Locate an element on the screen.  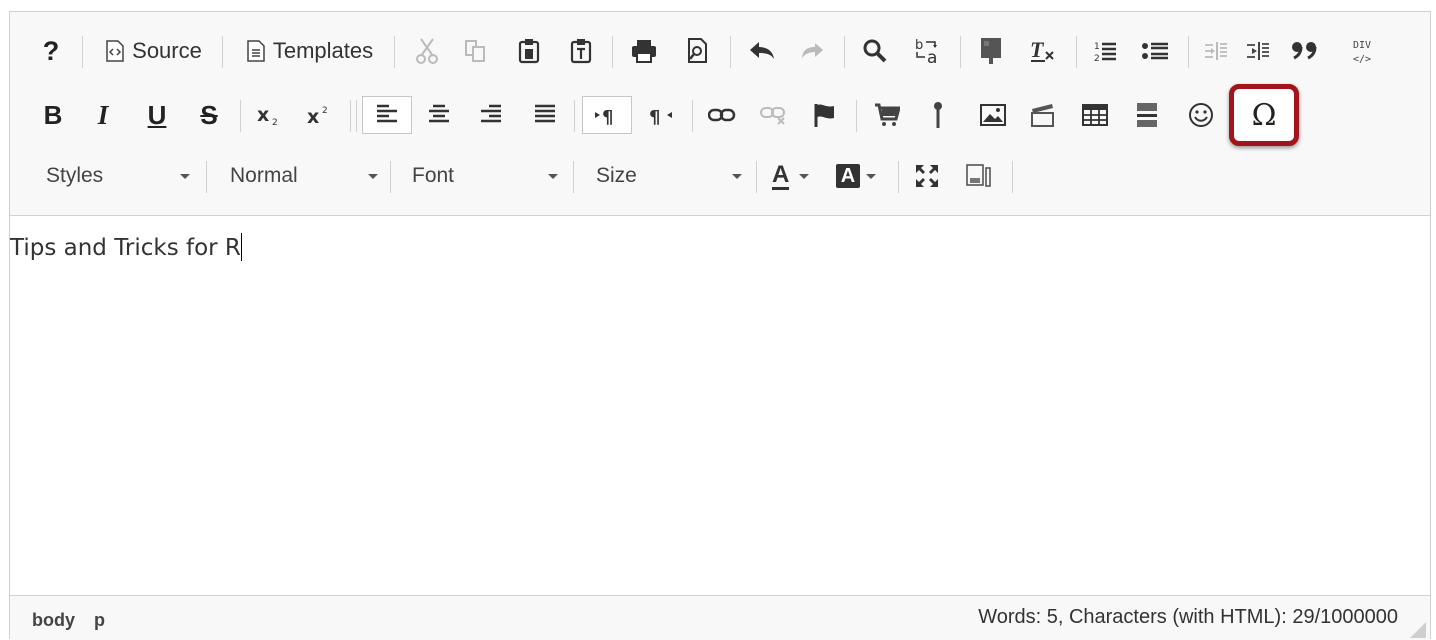
templates-button: Templates is located at coordinates (310, 51).